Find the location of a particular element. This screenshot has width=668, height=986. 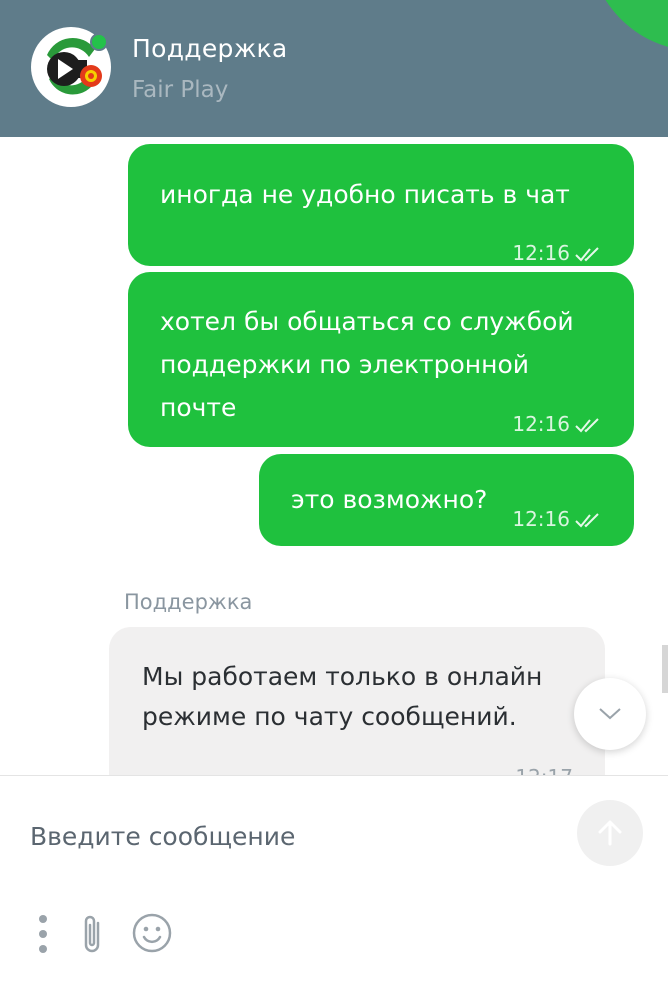

outgoing-message: это возможно? 12:16 is located at coordinates (446, 500).